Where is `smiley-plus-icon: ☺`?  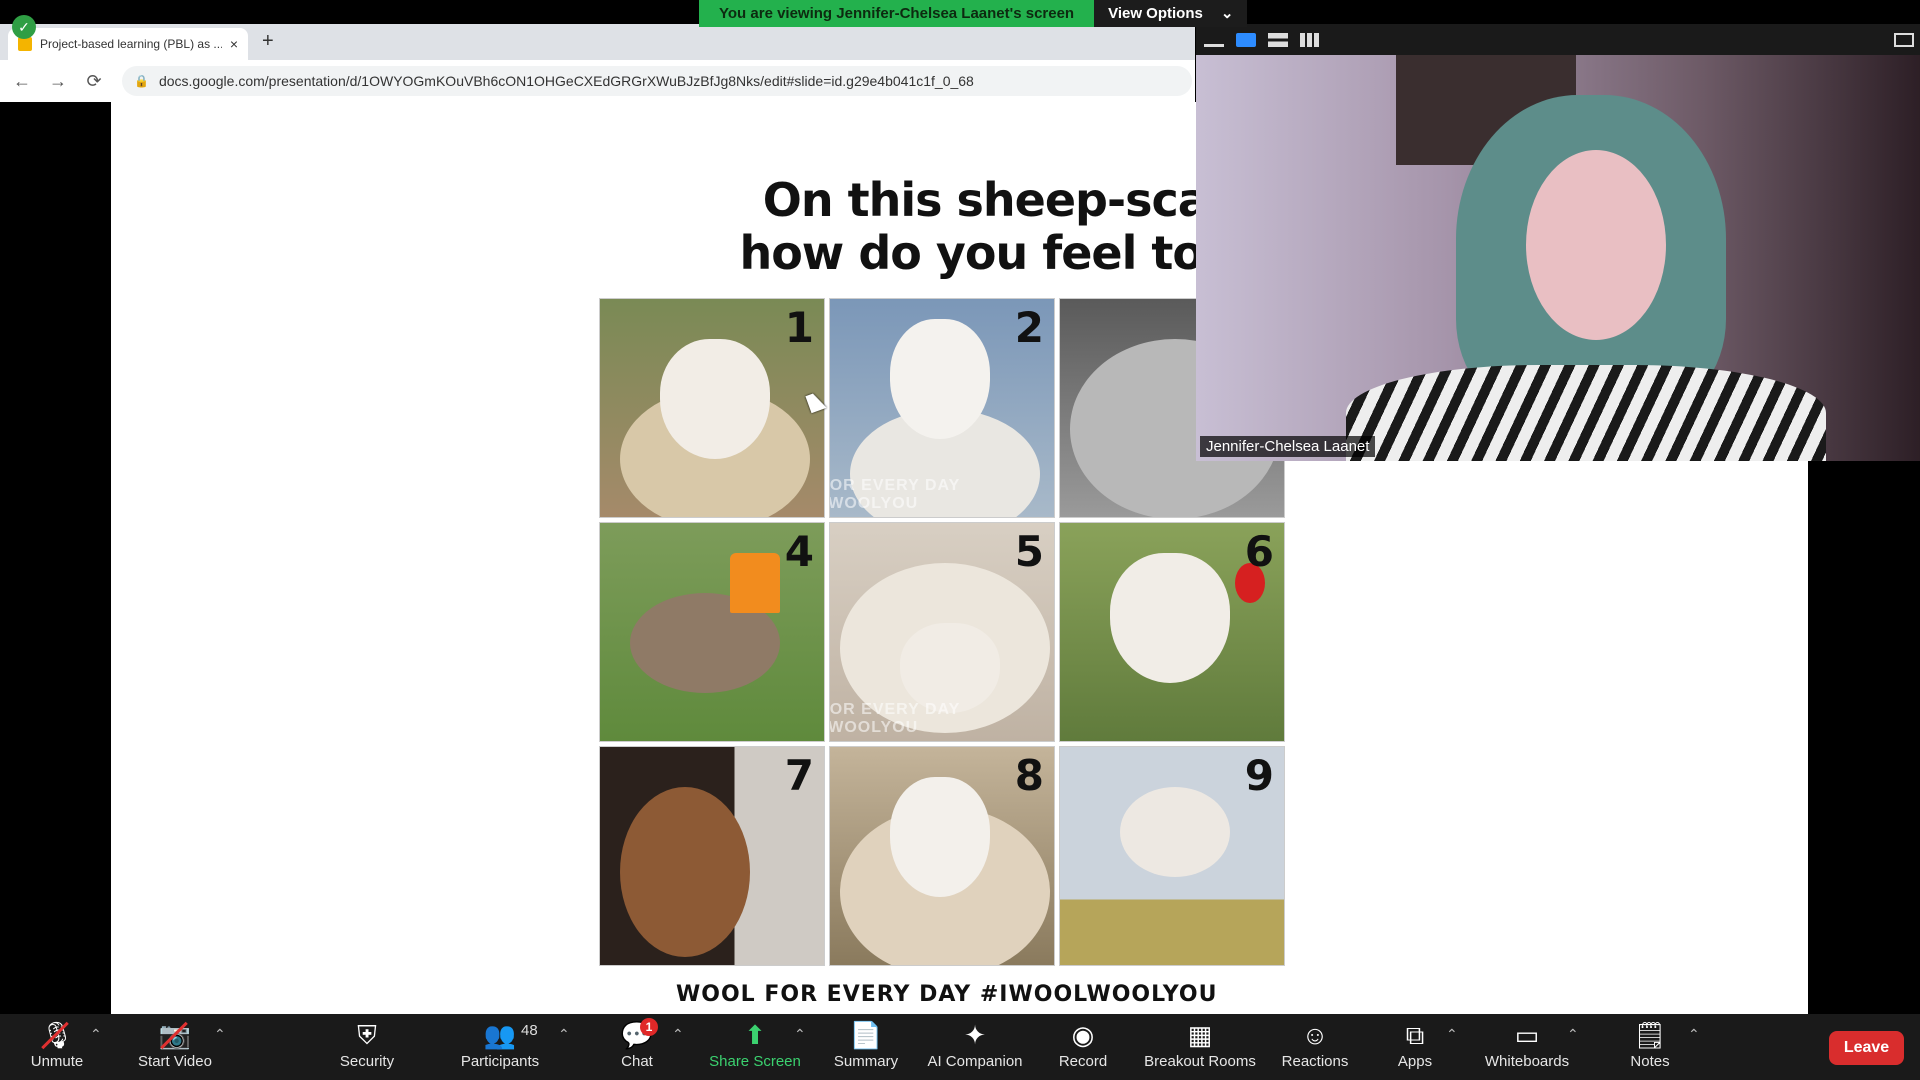
smiley-plus-icon: ☺ is located at coordinates (1315, 1035).